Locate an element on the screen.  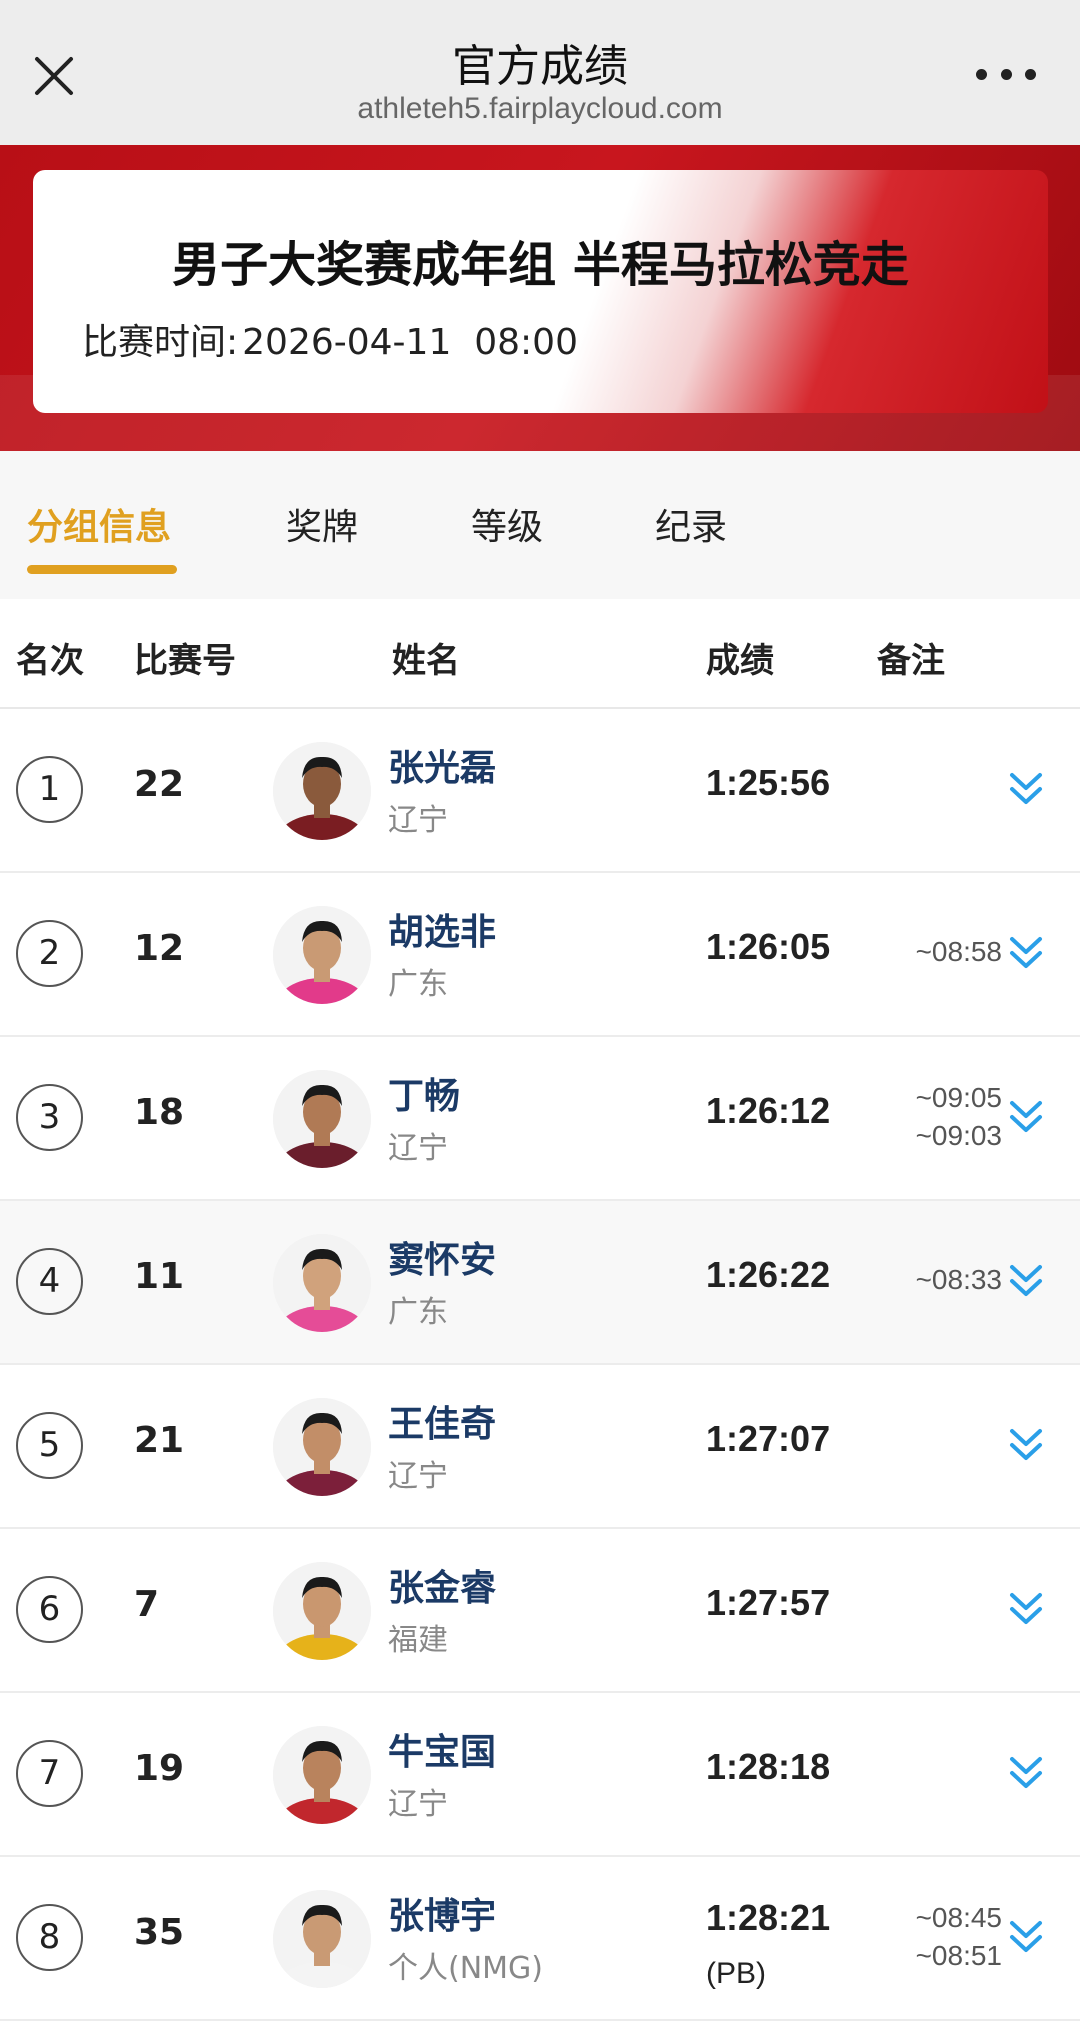
more-button is located at coordinates (1006, 74).